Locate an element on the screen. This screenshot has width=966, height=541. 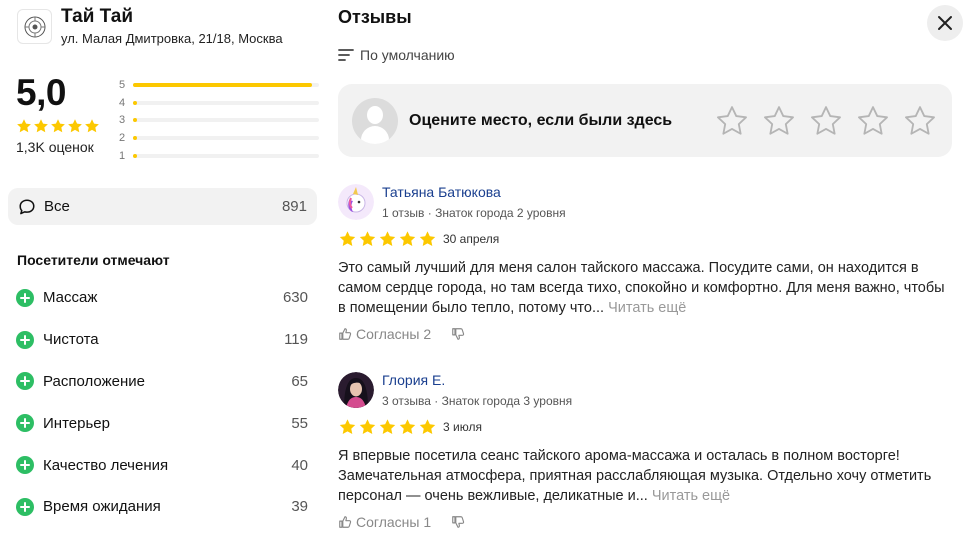
distribution-stars: 5 is located at coordinates (122, 84).